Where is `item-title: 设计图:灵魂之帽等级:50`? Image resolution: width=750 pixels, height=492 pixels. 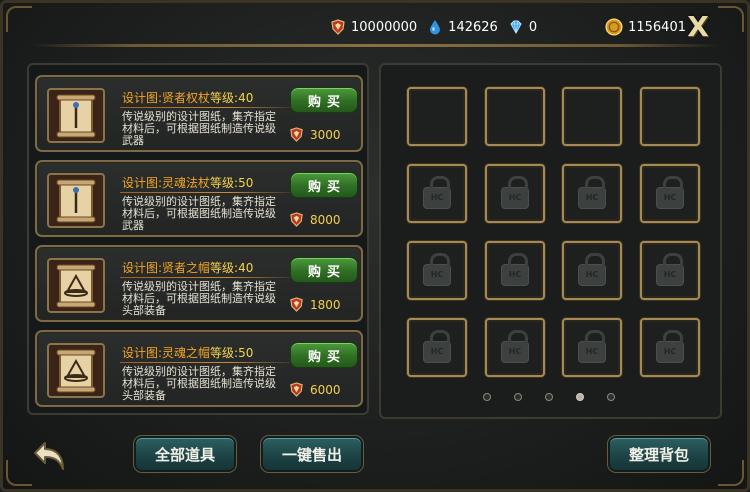 item-title: 设计图:灵魂之帽等级:50 is located at coordinates (187, 352).